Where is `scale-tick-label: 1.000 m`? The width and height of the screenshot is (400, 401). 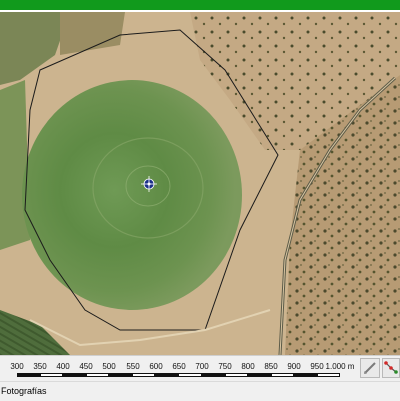 scale-tick-label: 1.000 m is located at coordinates (340, 366).